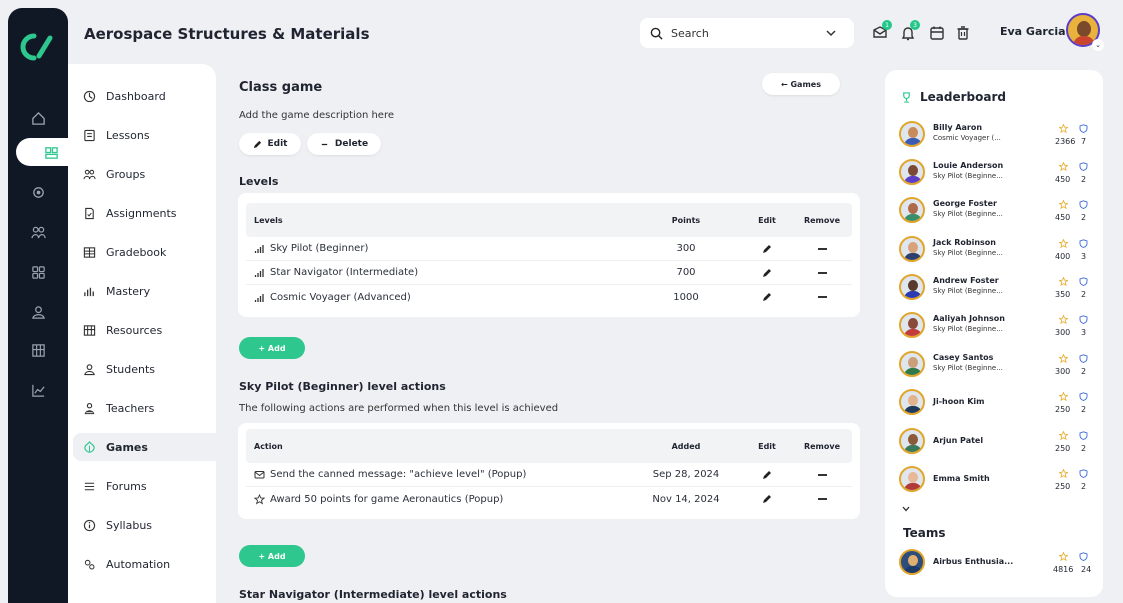 This screenshot has height=603, width=1123. What do you see at coordinates (997, 289) in the screenshot?
I see `leaderboard-row: Andrew Foster Sky Pilot (Beginne... 350 2` at bounding box center [997, 289].